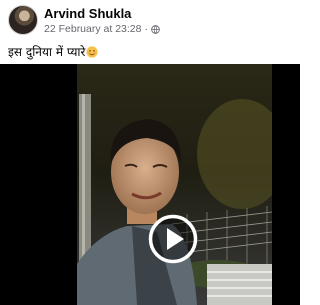 The width and height of the screenshot is (320, 305). What do you see at coordinates (92, 51) in the screenshot?
I see `smiling-face-emoji` at bounding box center [92, 51].